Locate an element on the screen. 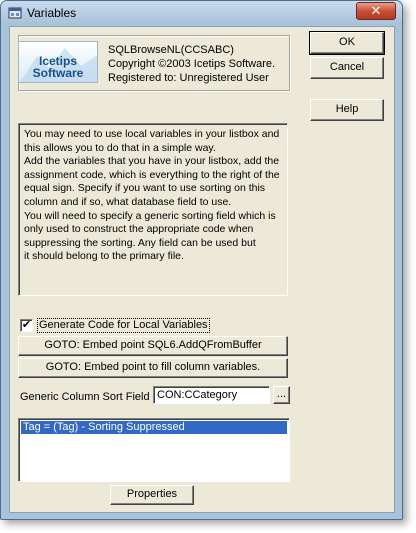  properties-button: Properties is located at coordinates (152, 495).